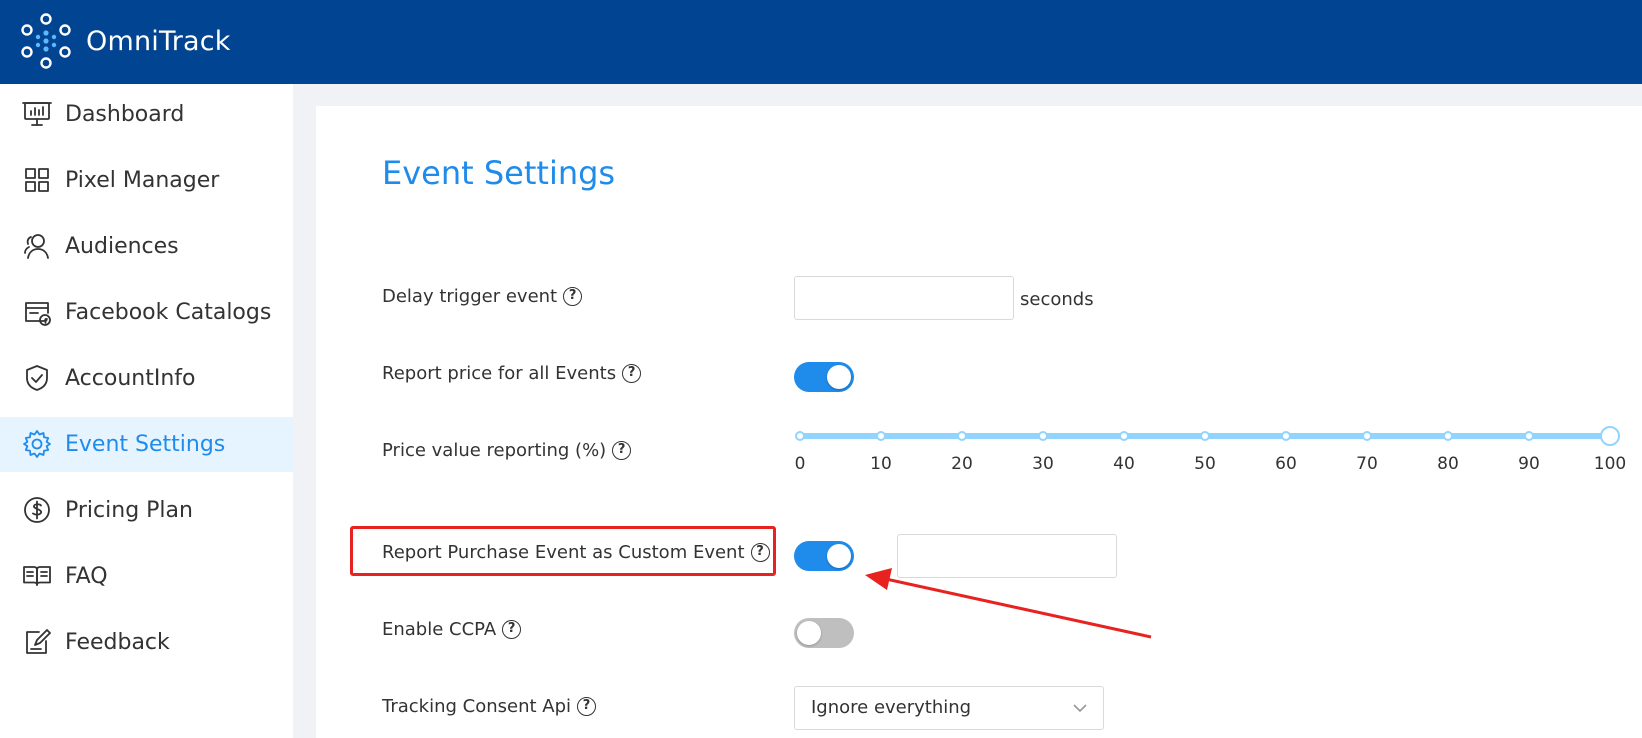  Describe the element at coordinates (37, 576) in the screenshot. I see `book-icon` at that location.